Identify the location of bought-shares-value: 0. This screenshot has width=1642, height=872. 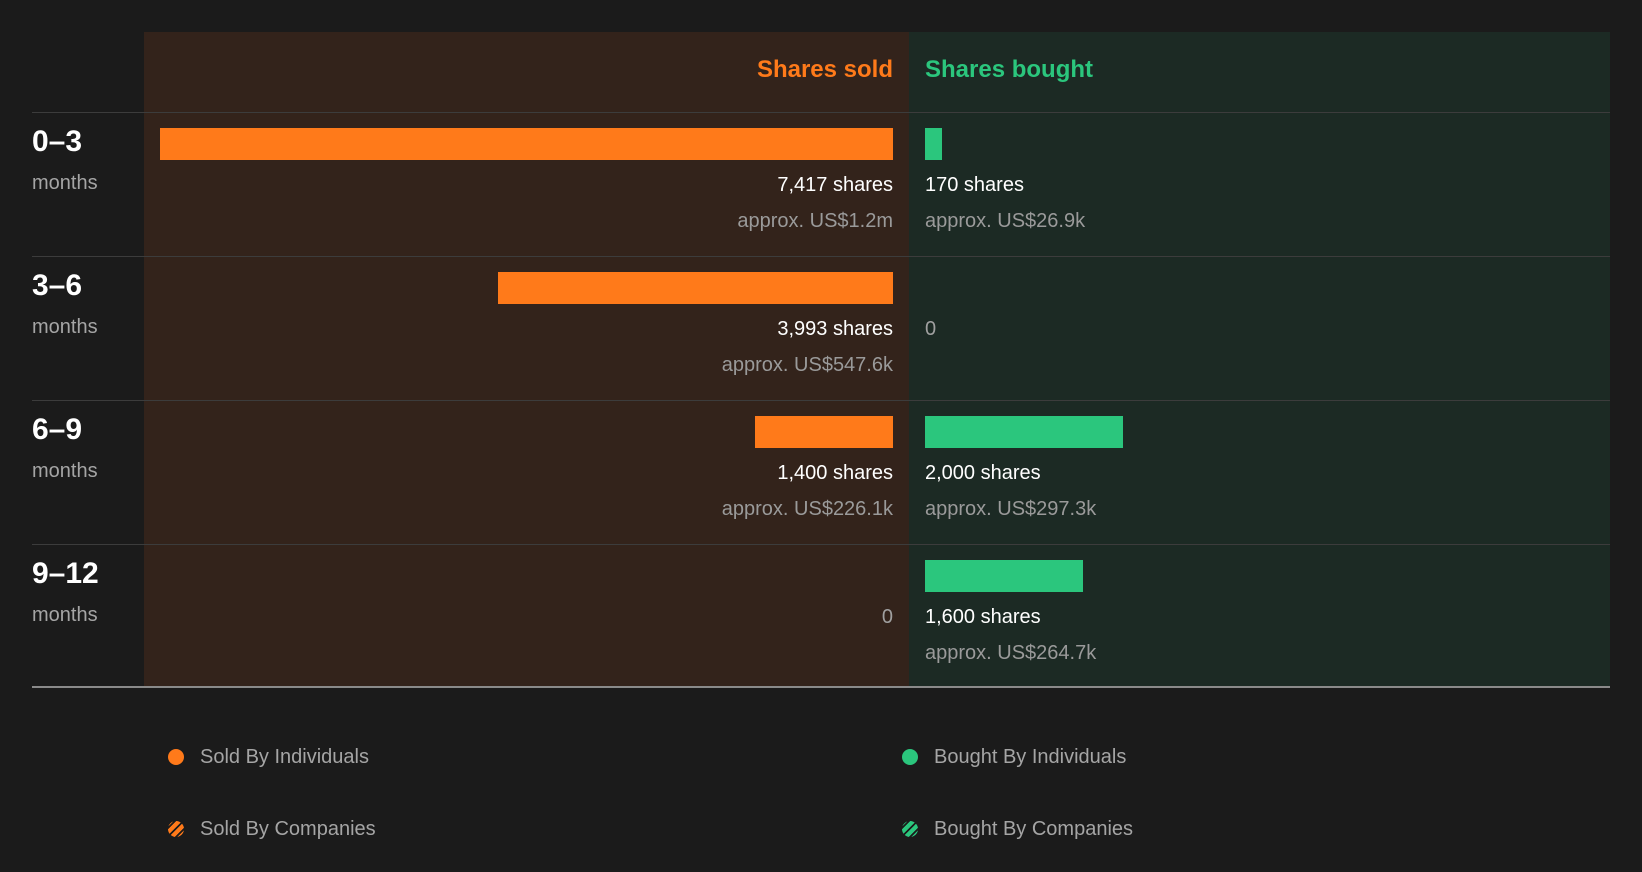
(931, 329).